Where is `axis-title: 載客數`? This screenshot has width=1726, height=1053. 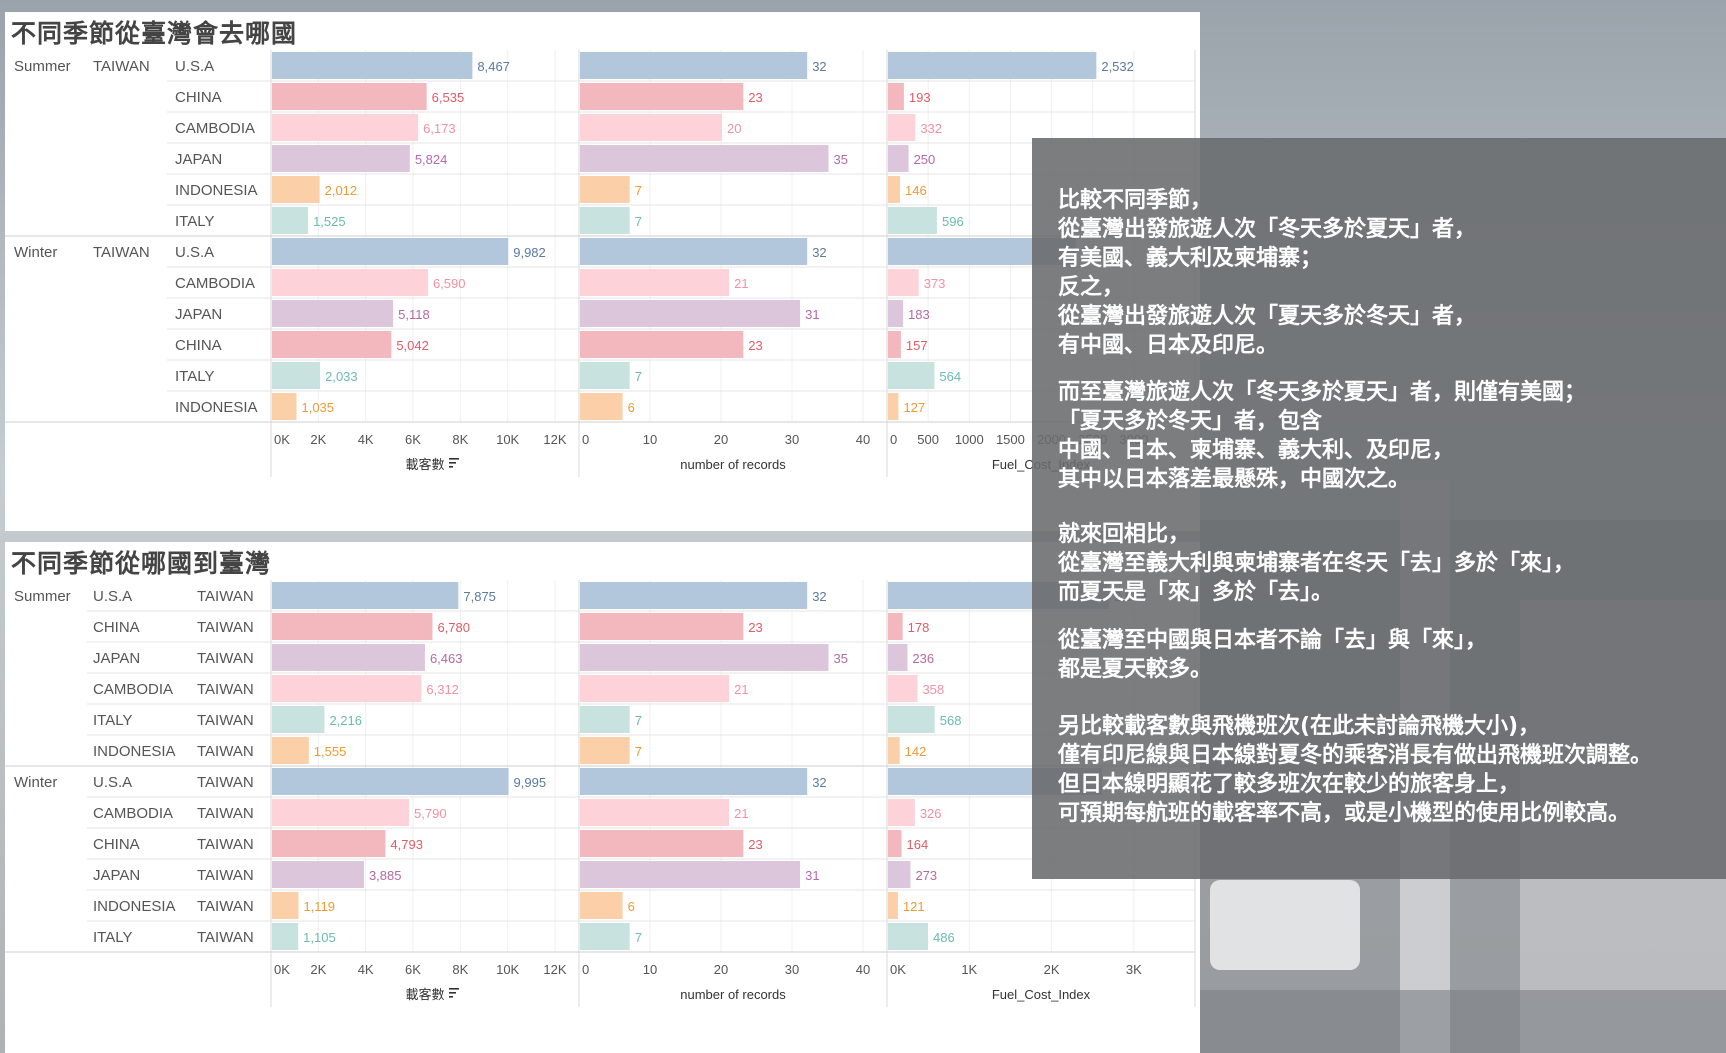
axis-title: 載客數 is located at coordinates (424, 994).